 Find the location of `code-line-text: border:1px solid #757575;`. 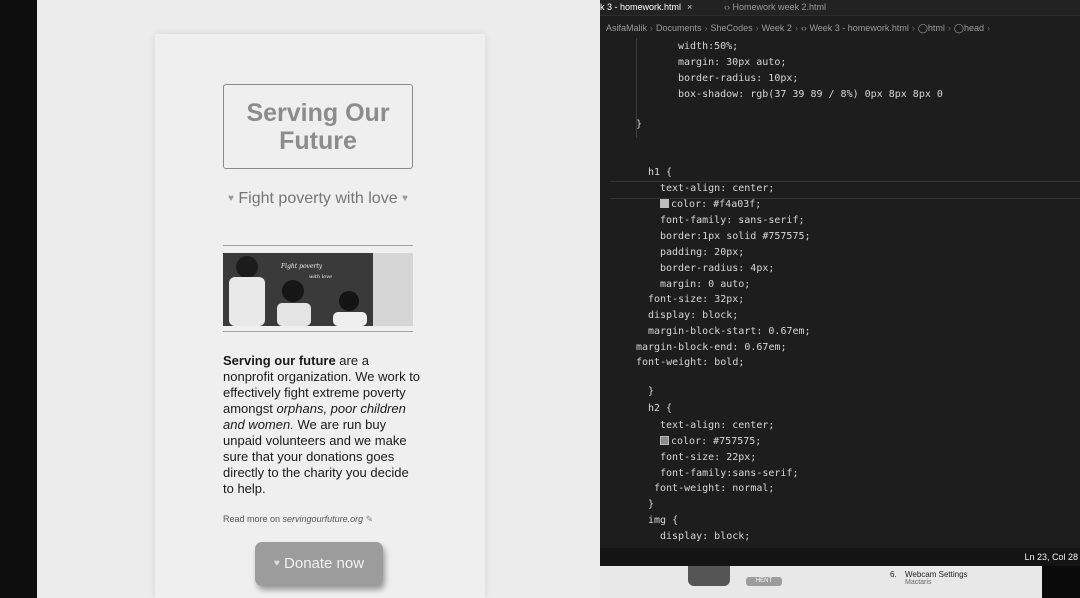

code-line-text: border:1px solid #757575; is located at coordinates (735, 236).